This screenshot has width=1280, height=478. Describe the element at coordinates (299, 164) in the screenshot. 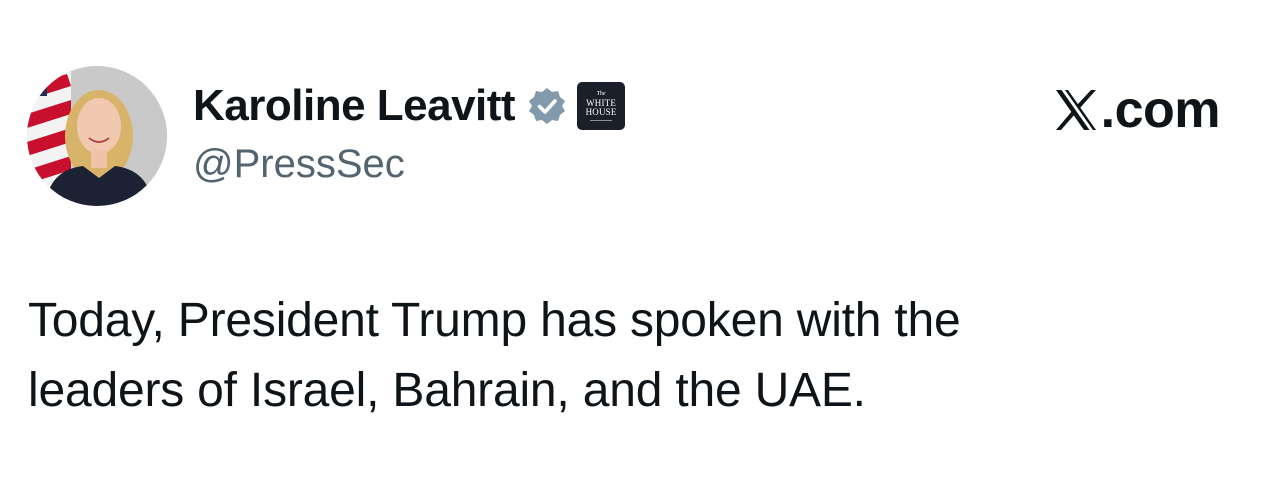

I see `author-handle: @PressSec` at that location.